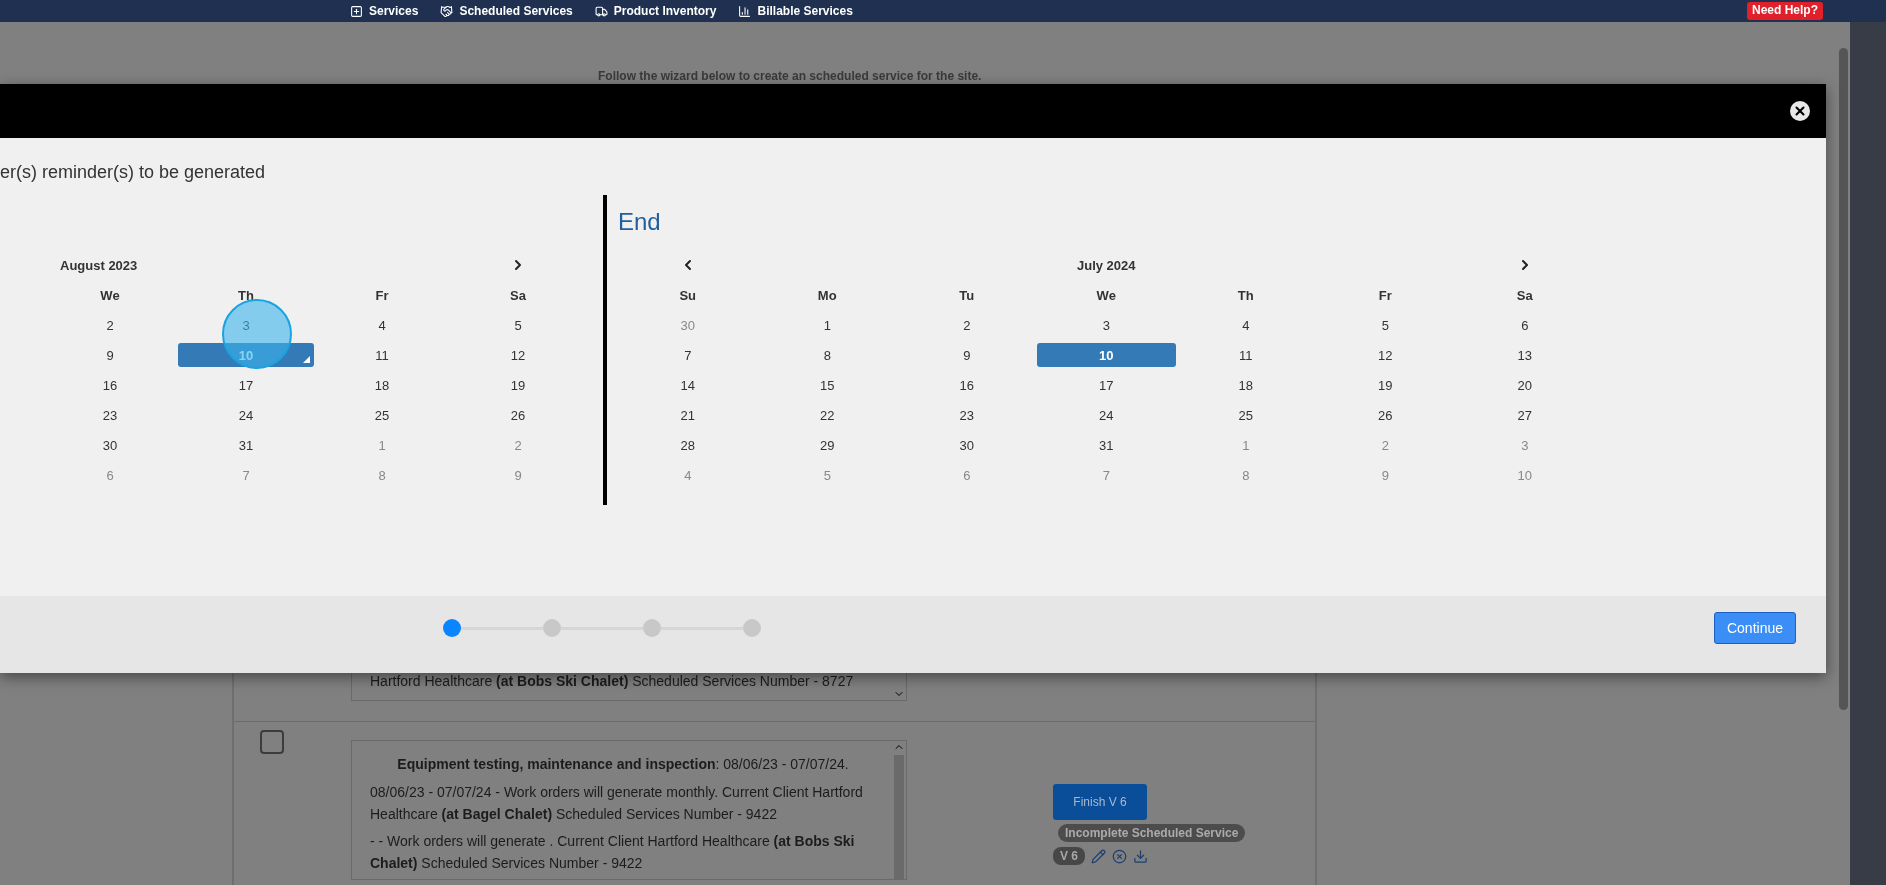 Image resolution: width=1886 pixels, height=885 pixels. I want to click on calendar-day: 27, so click(1525, 415).